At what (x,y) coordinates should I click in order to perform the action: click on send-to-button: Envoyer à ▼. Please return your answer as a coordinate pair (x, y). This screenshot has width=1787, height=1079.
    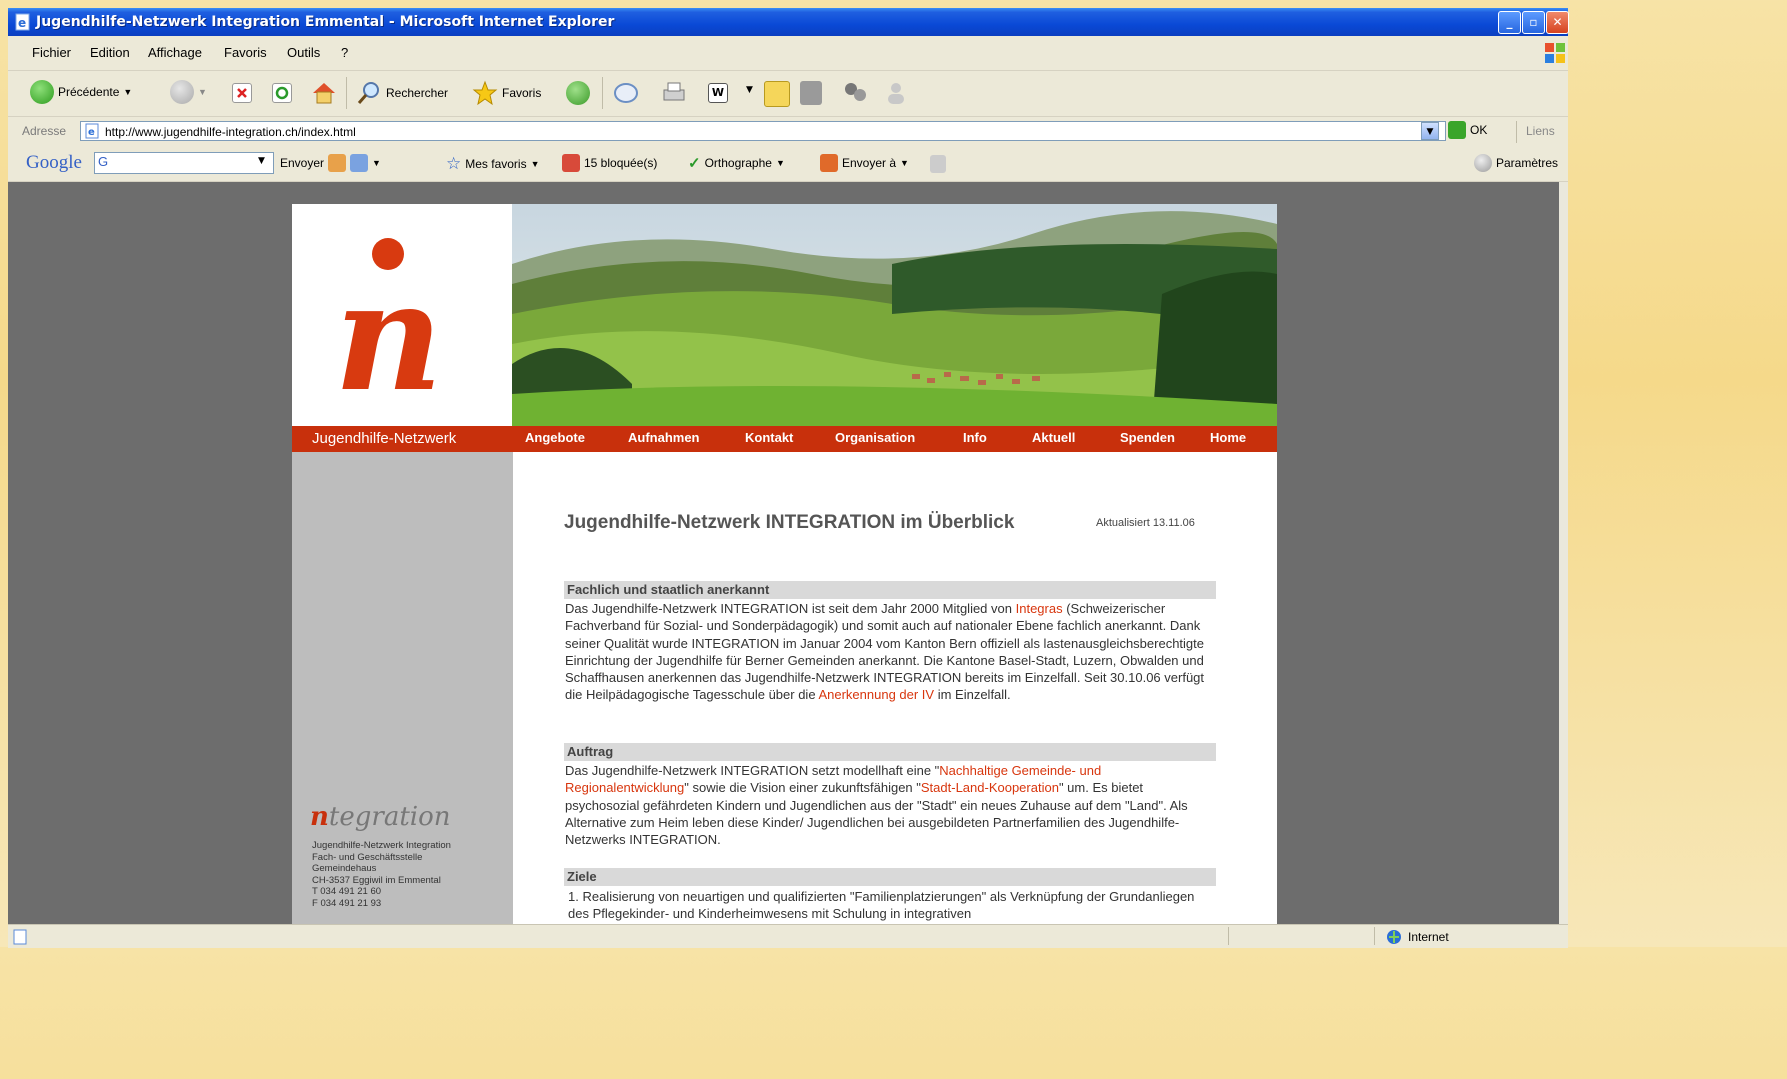
    Looking at the image, I should click on (864, 163).